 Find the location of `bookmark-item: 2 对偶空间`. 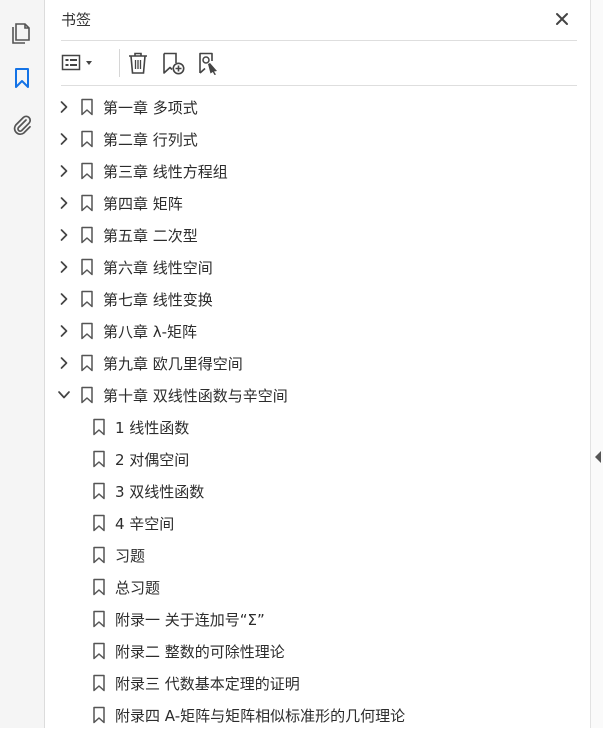

bookmark-item: 2 对偶空间 is located at coordinates (140, 459).